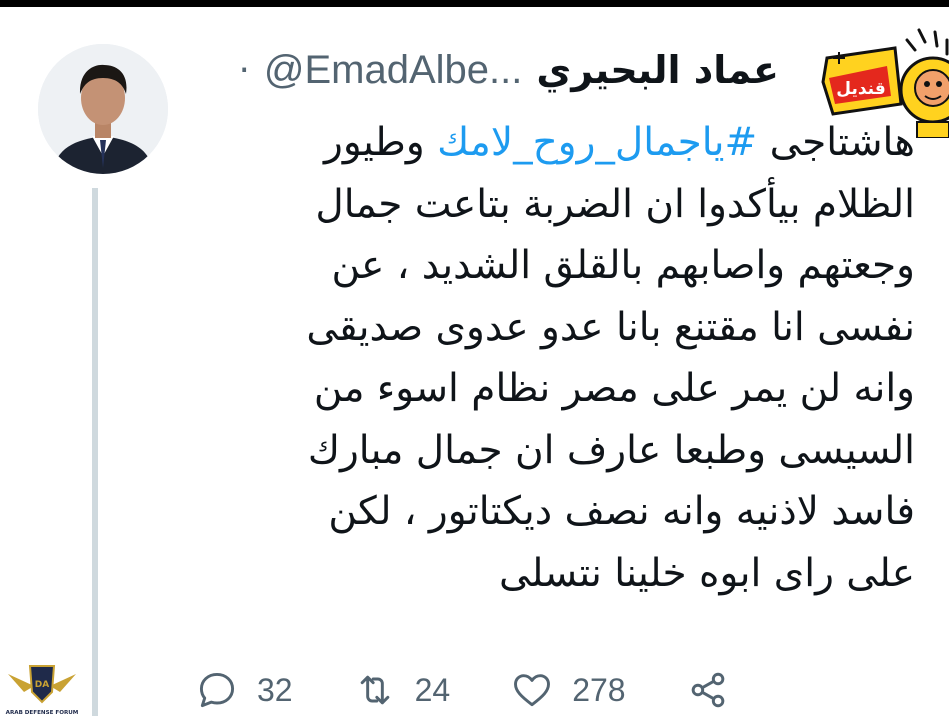 This screenshot has width=949, height=722. What do you see at coordinates (244, 690) in the screenshot?
I see `reply-button: 32` at bounding box center [244, 690].